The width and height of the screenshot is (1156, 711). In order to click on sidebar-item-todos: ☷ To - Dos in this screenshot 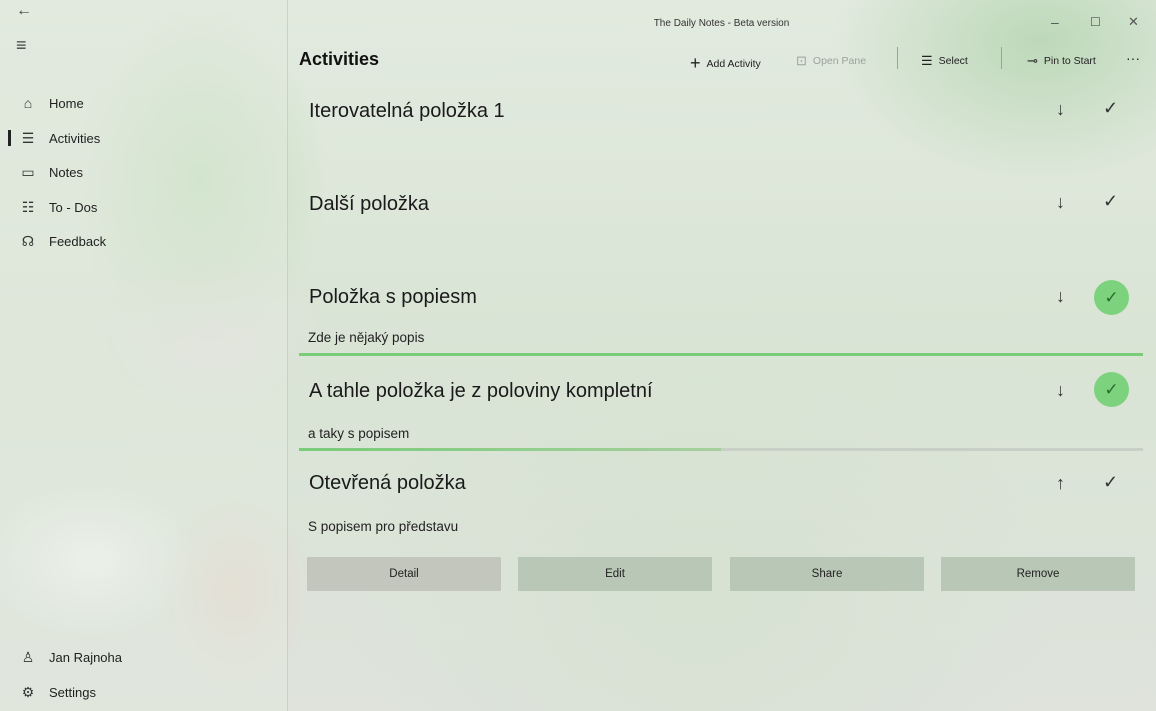, I will do `click(143, 207)`.